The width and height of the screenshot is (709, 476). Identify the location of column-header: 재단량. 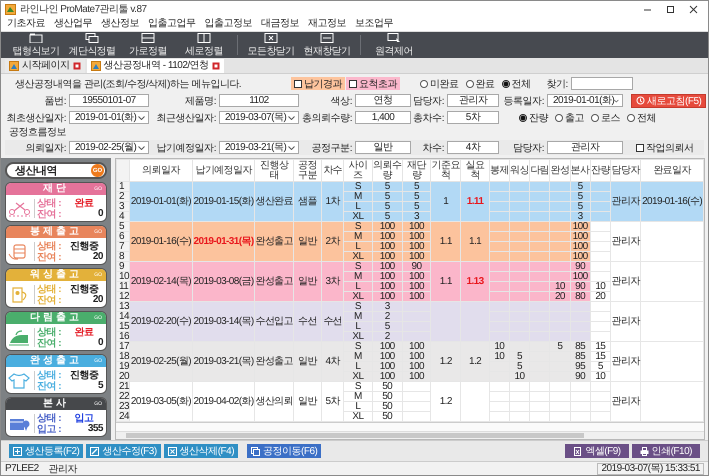
(416, 171).